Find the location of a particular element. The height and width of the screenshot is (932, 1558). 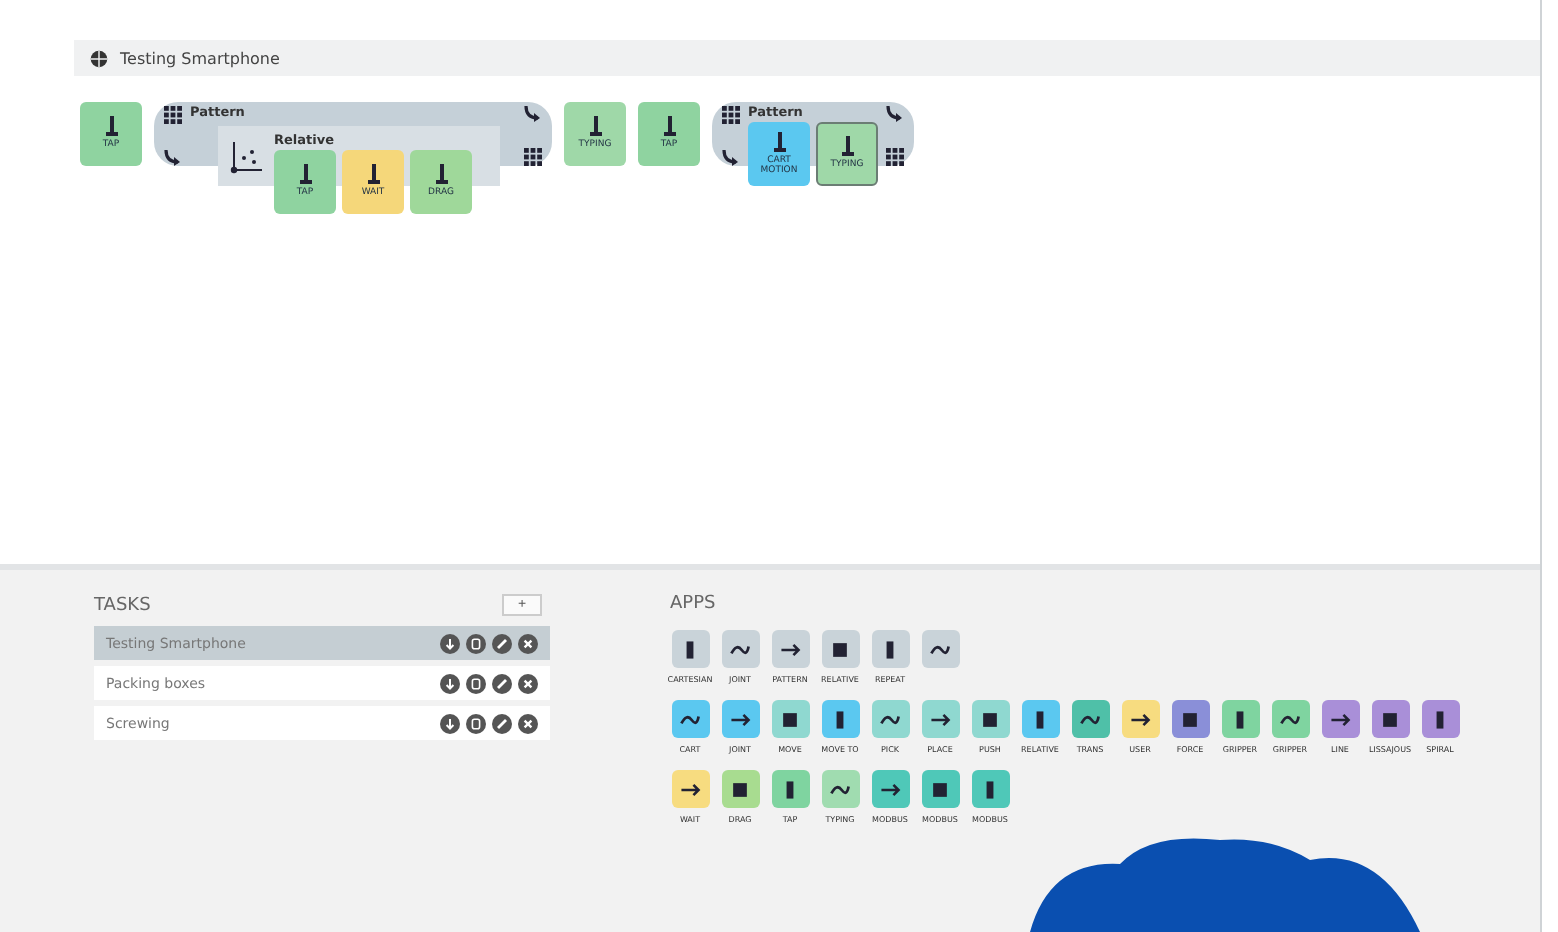

tasks-heading: TASKS is located at coordinates (122, 605).